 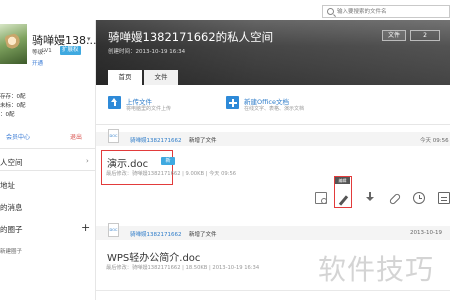 I want to click on vip-badge: 扩展权, so click(x=70, y=50).